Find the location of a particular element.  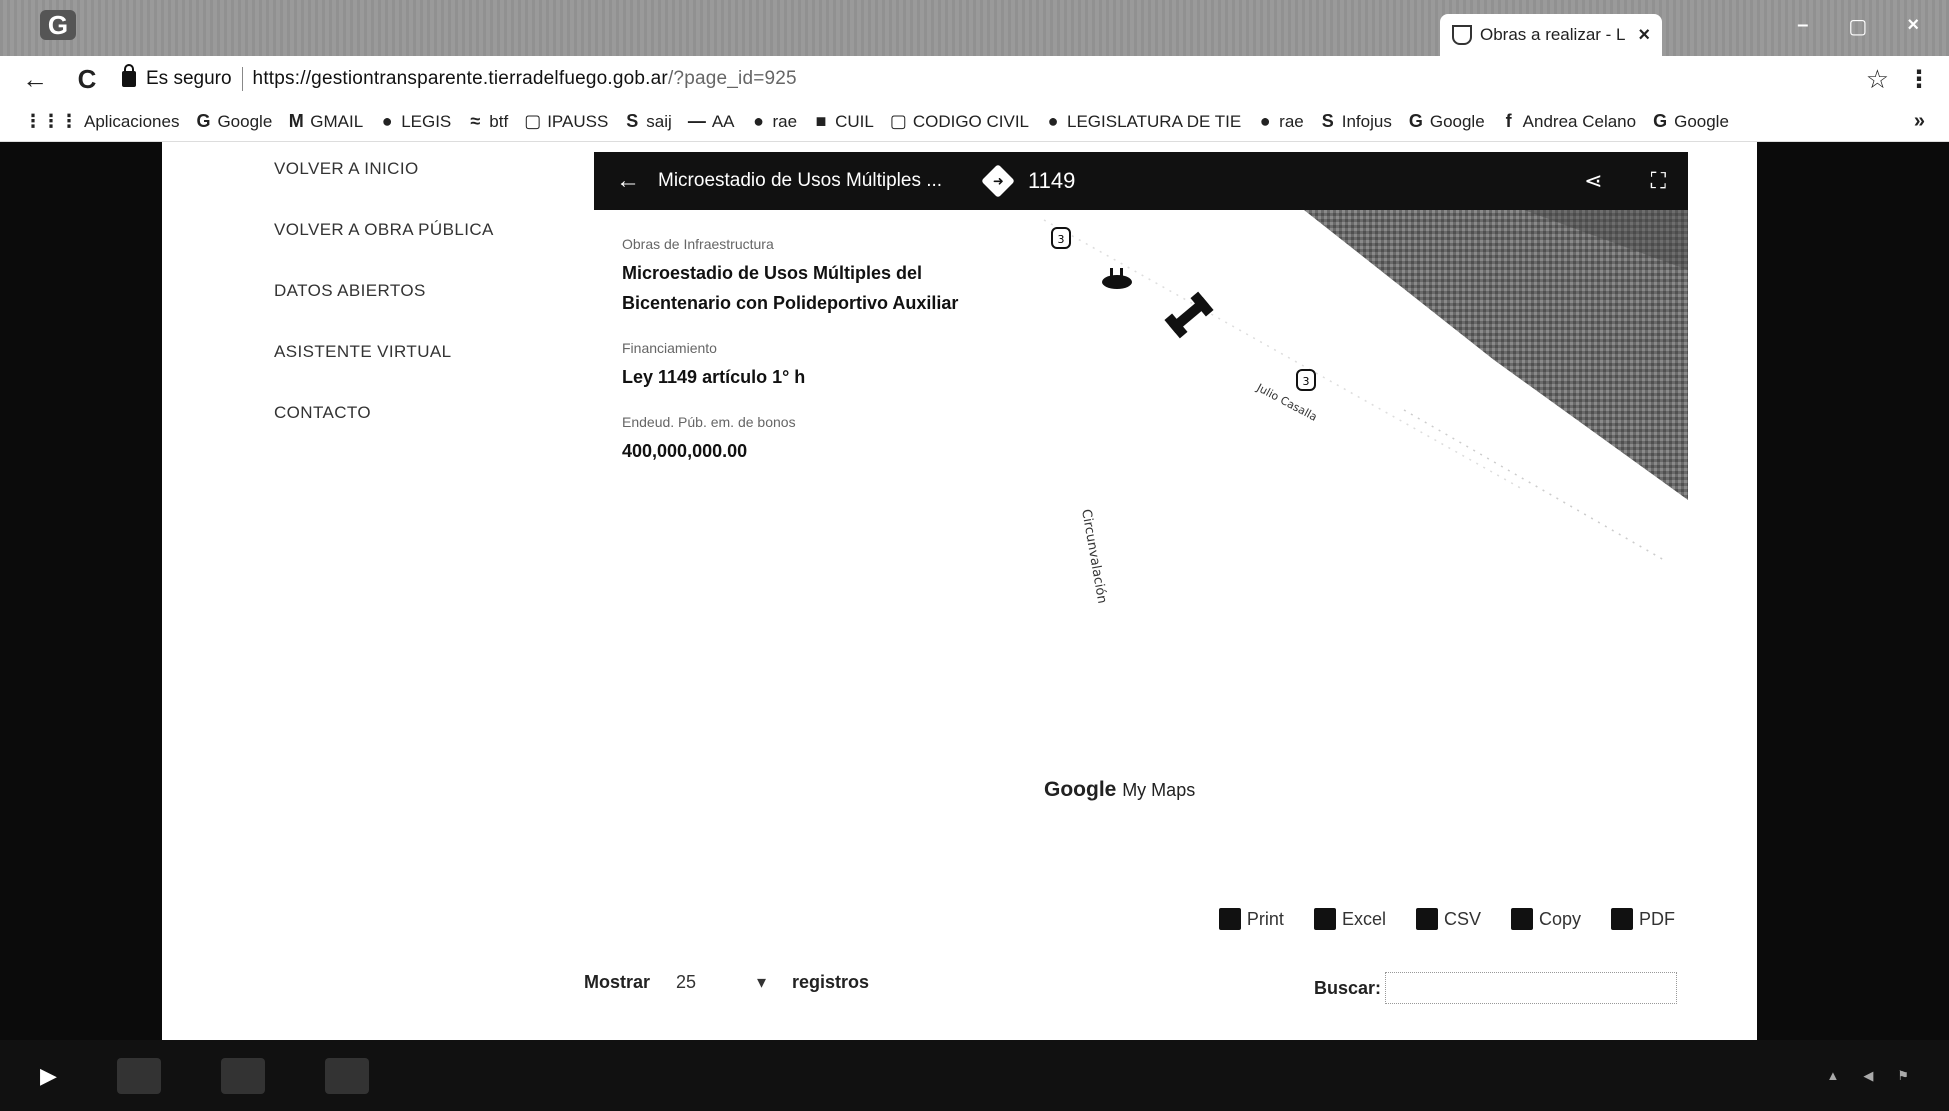

info-value-financiamiento: Ley 1149 artículo 1° h is located at coordinates (714, 377).